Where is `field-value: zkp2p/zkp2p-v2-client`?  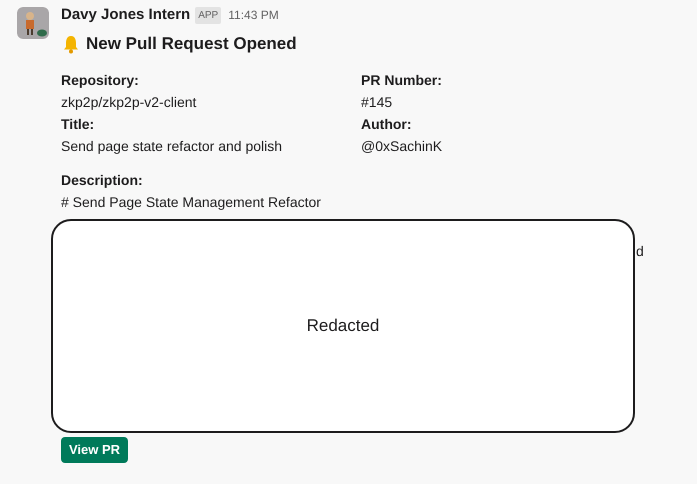
field-value: zkp2p/zkp2p-v2-client is located at coordinates (129, 101).